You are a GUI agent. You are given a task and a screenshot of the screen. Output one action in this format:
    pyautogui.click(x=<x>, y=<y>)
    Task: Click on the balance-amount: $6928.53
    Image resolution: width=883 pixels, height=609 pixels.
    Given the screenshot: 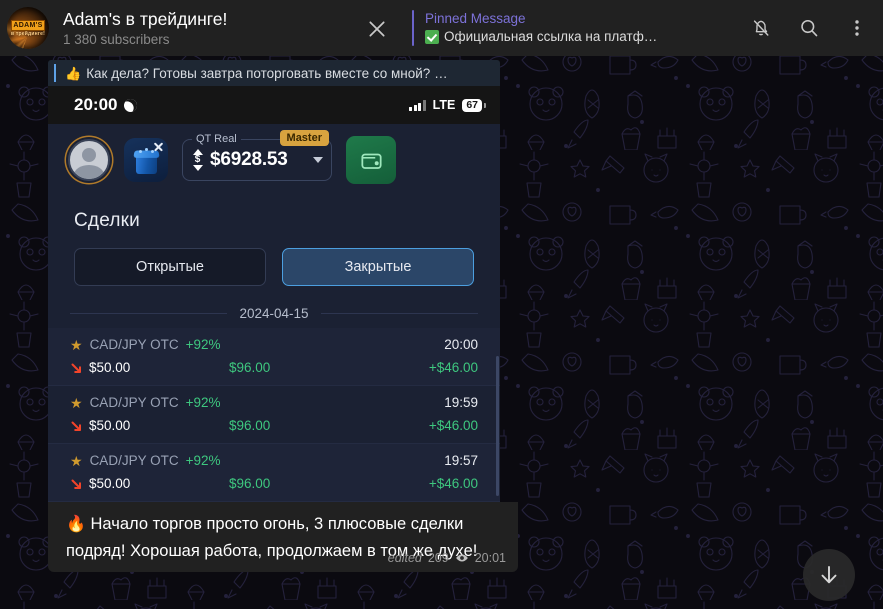 What is the action you would take?
    pyautogui.click(x=249, y=159)
    